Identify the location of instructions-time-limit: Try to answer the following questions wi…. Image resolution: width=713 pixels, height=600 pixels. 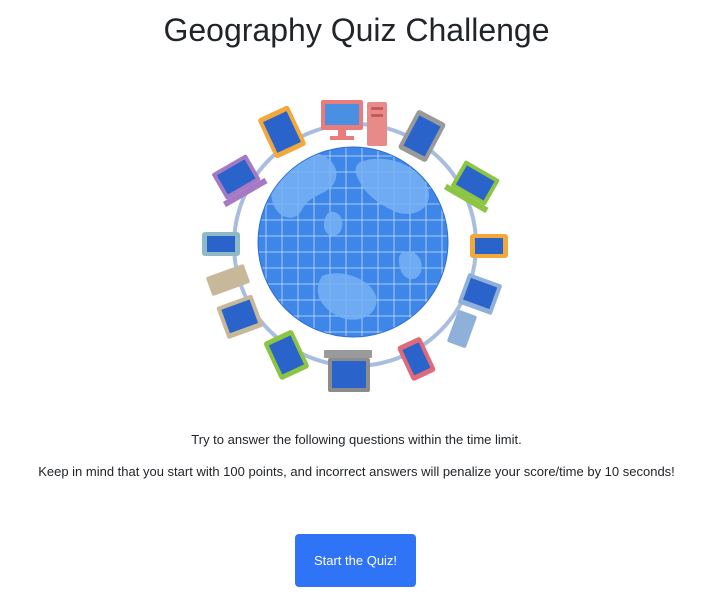
(356, 439).